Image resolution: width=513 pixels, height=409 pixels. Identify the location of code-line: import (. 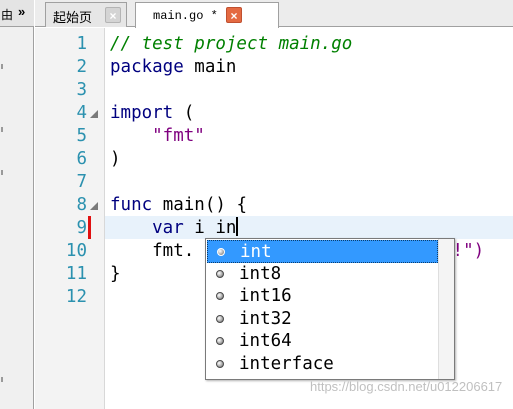
(152, 113).